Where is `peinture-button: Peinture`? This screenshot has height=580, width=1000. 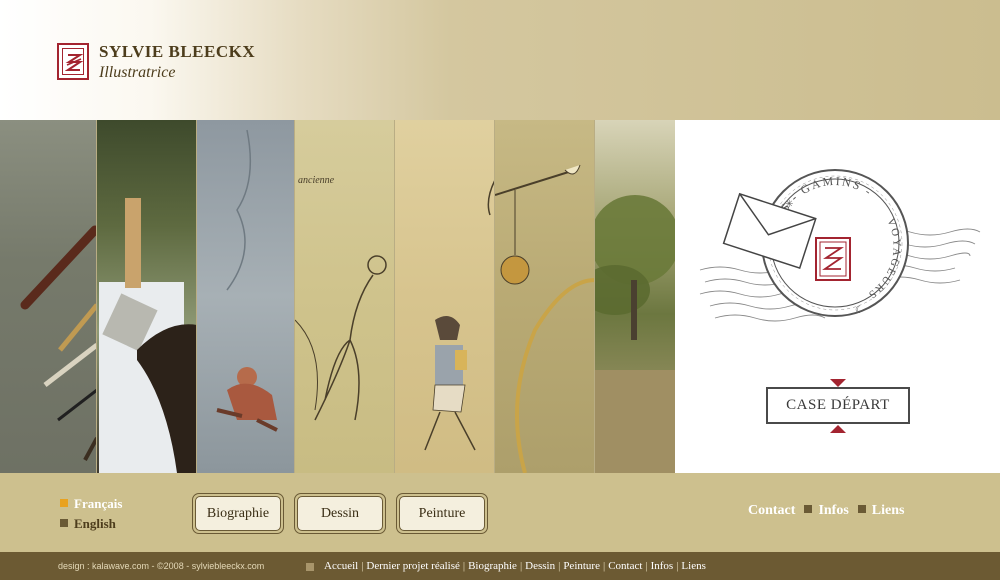 peinture-button: Peinture is located at coordinates (442, 513).